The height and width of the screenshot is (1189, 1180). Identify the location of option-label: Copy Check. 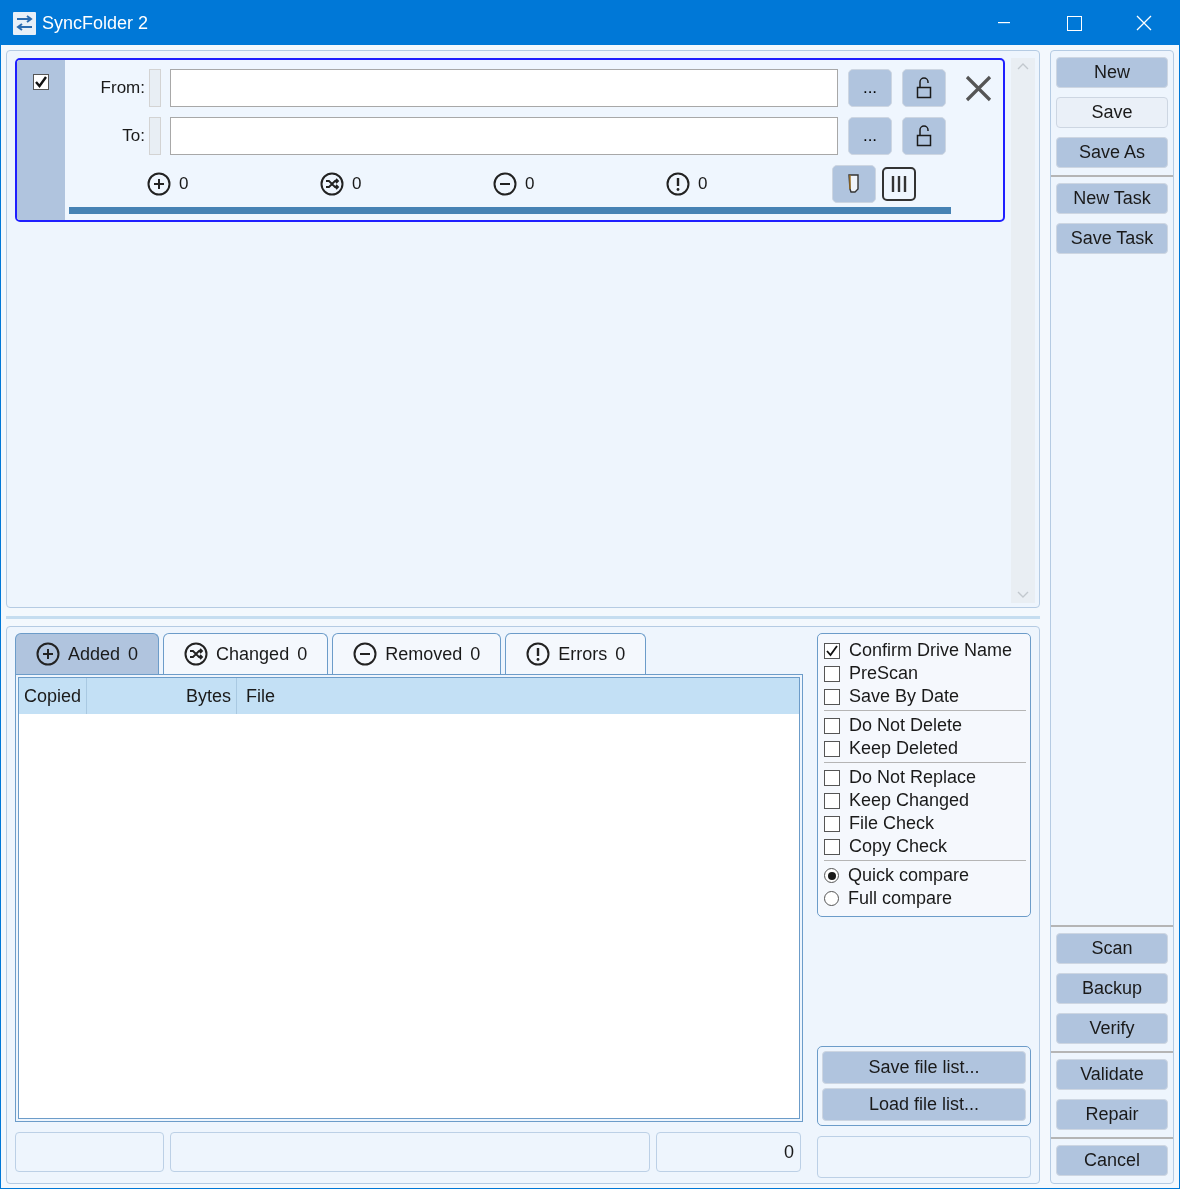
(898, 846).